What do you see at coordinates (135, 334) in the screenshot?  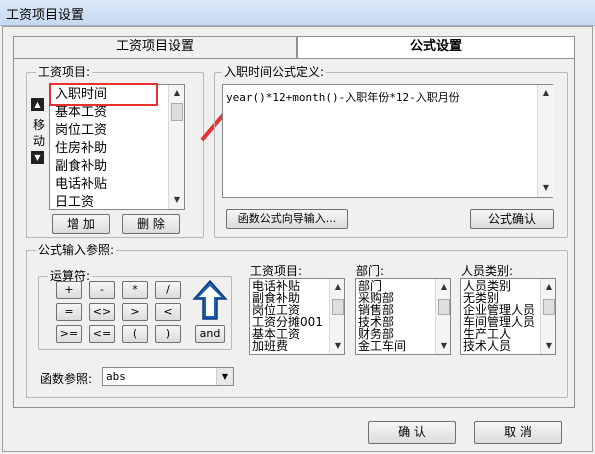 I see `operator-open-paren-button: (` at bounding box center [135, 334].